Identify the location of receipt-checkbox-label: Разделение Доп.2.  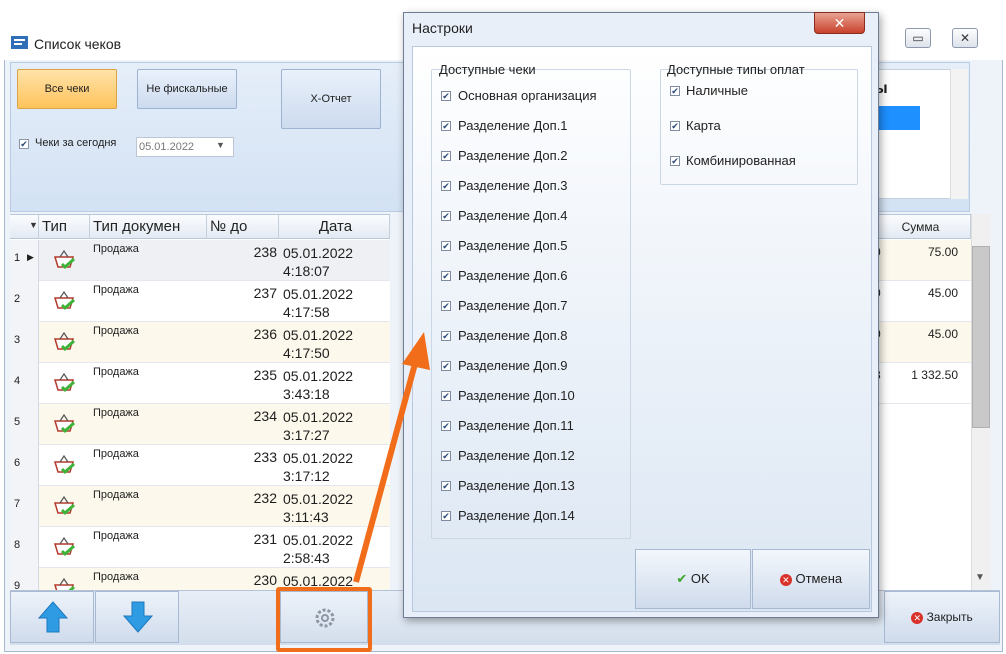
(513, 155).